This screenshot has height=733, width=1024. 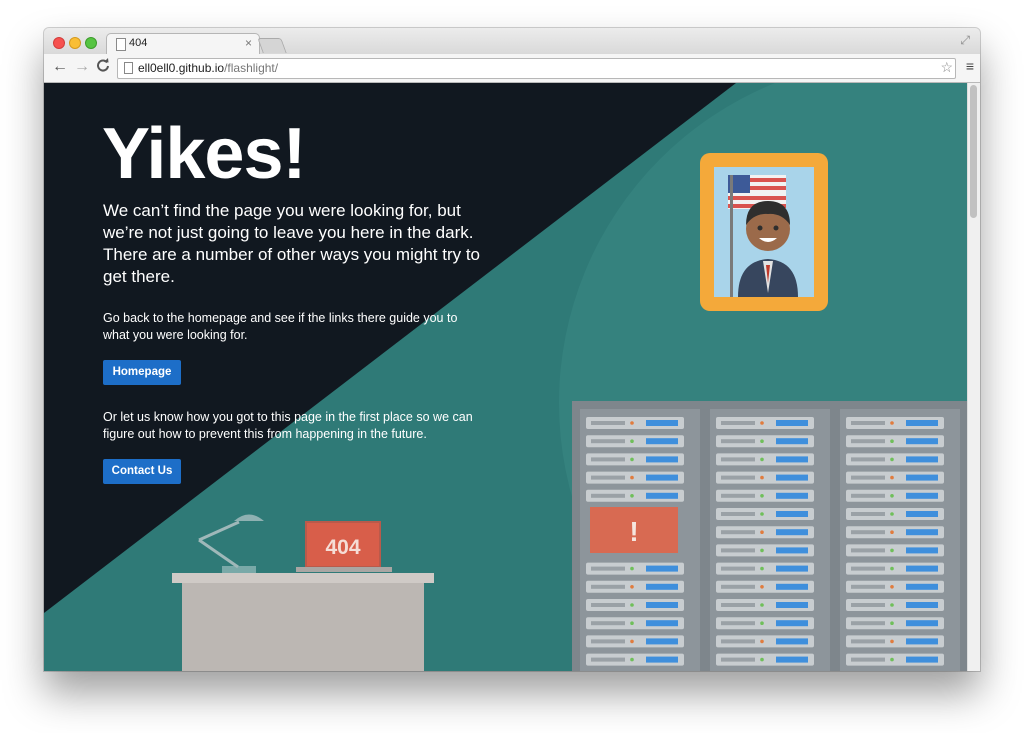 I want to click on url-text: ell0ell0.github.io/flashlight/, so click(x=208, y=68).